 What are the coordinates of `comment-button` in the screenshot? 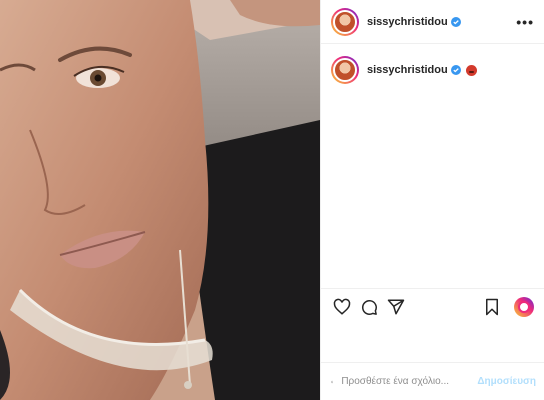 It's located at (369, 307).